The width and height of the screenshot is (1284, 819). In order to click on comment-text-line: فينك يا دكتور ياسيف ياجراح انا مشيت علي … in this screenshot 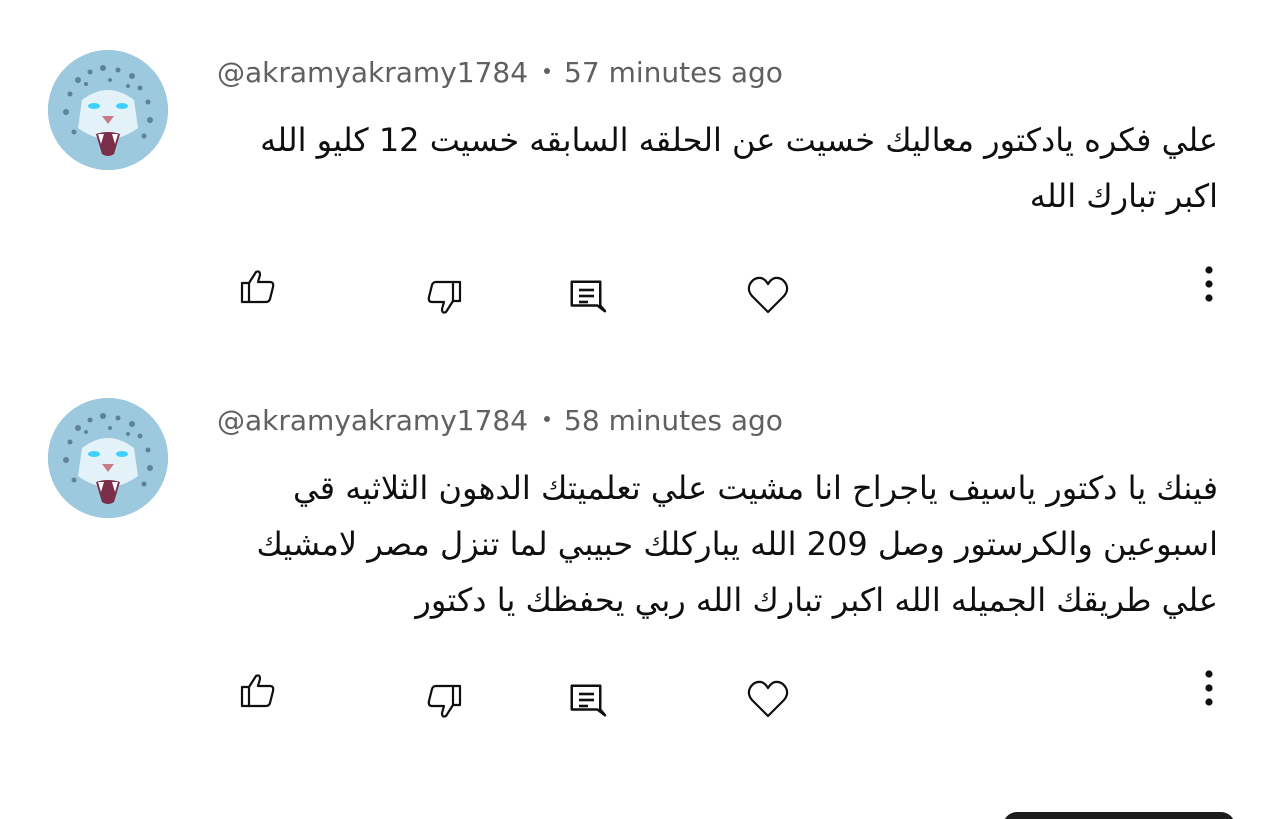, I will do `click(755, 488)`.